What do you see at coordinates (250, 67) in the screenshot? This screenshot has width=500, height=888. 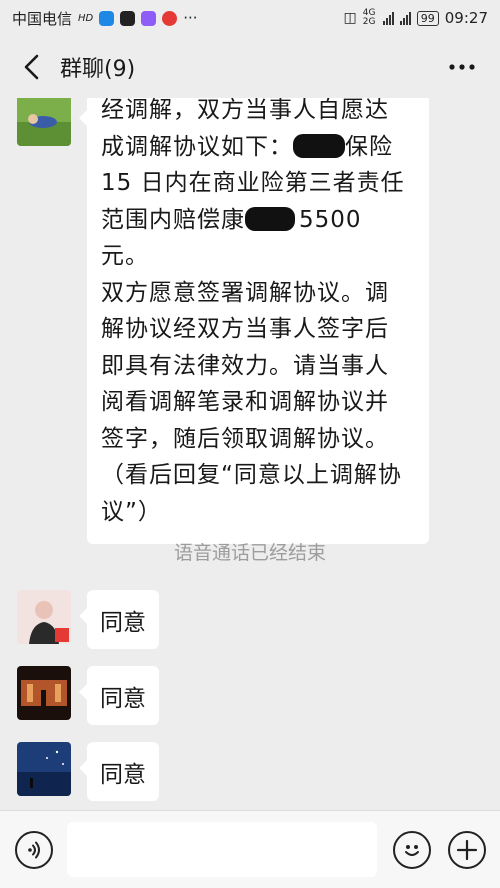 I see `chat-header: 群聊(9)` at bounding box center [250, 67].